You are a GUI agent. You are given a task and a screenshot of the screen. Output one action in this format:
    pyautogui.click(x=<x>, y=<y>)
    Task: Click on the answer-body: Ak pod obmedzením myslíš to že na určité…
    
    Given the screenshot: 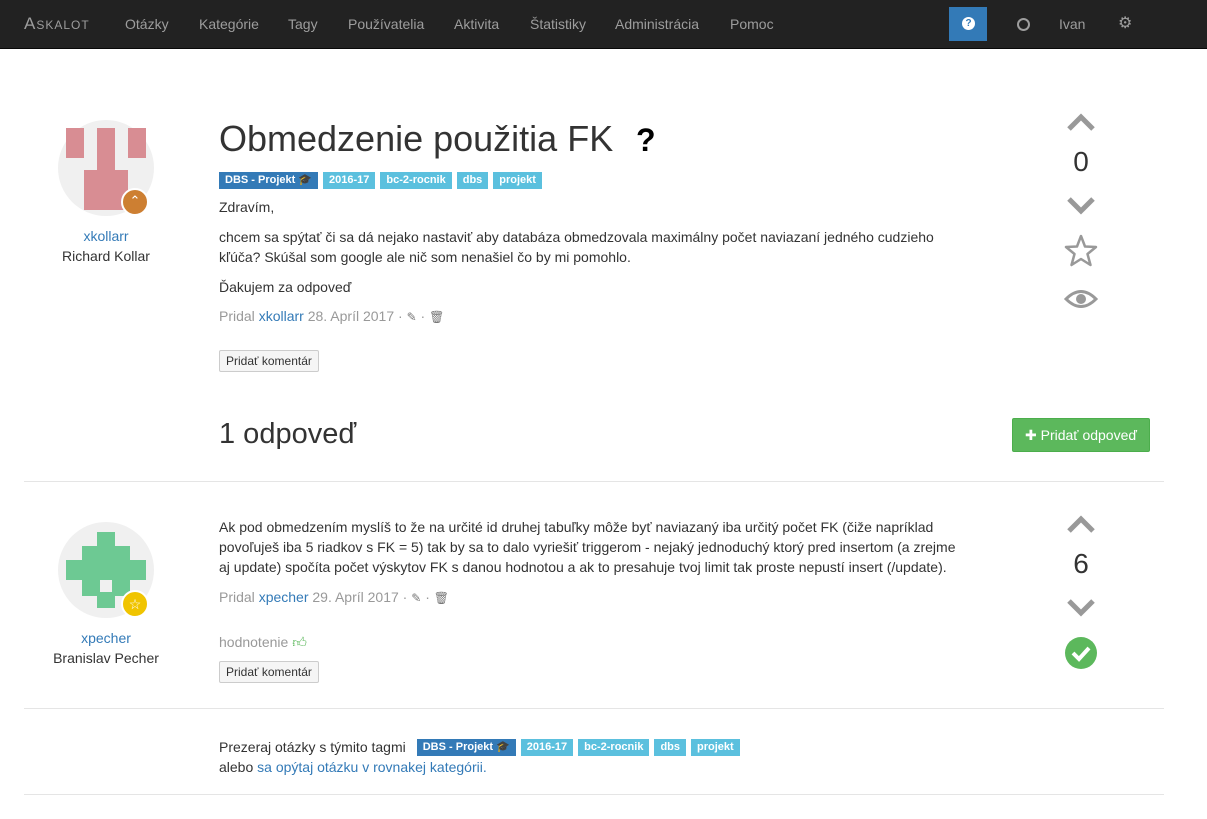 What is the action you would take?
    pyautogui.click(x=587, y=547)
    